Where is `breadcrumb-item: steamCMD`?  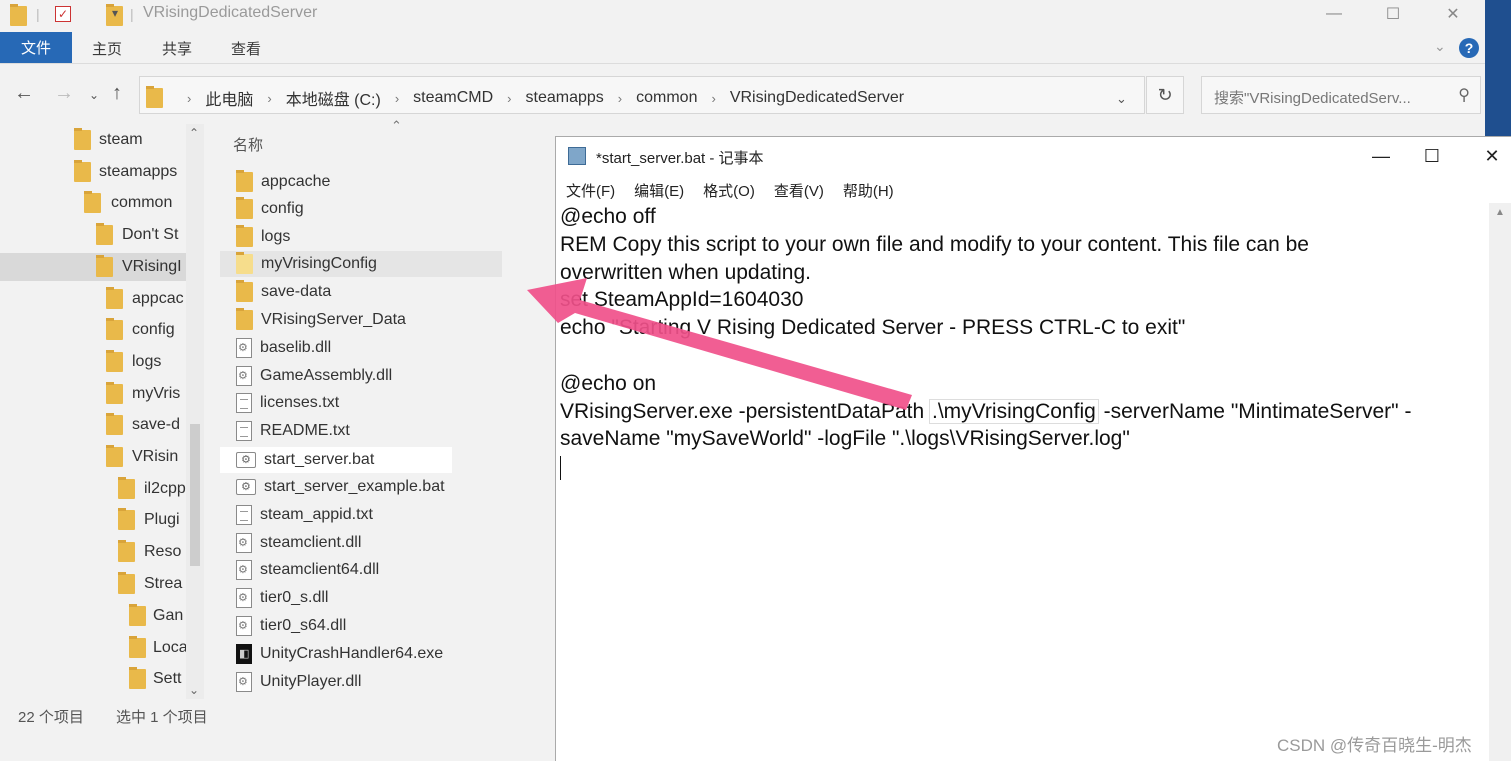 breadcrumb-item: steamCMD is located at coordinates (453, 98).